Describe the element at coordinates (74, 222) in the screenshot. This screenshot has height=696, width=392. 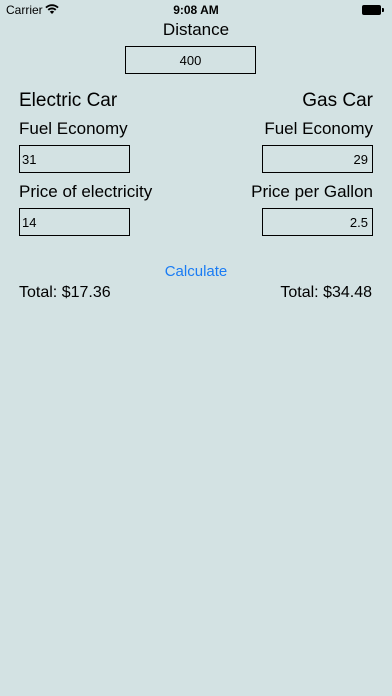
I see `electricity-price-input` at that location.